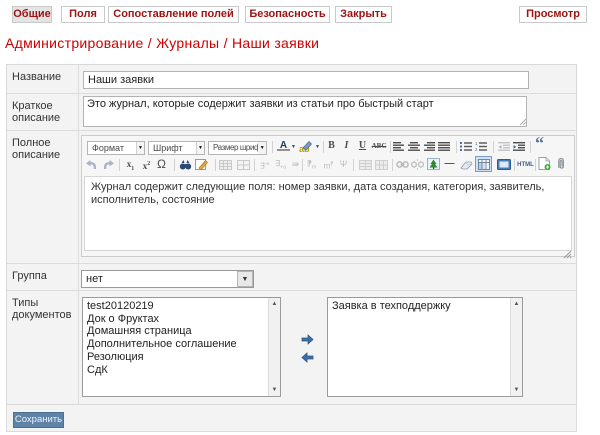  What do you see at coordinates (476, 144) in the screenshot?
I see `svg-text: 1` at bounding box center [476, 144].